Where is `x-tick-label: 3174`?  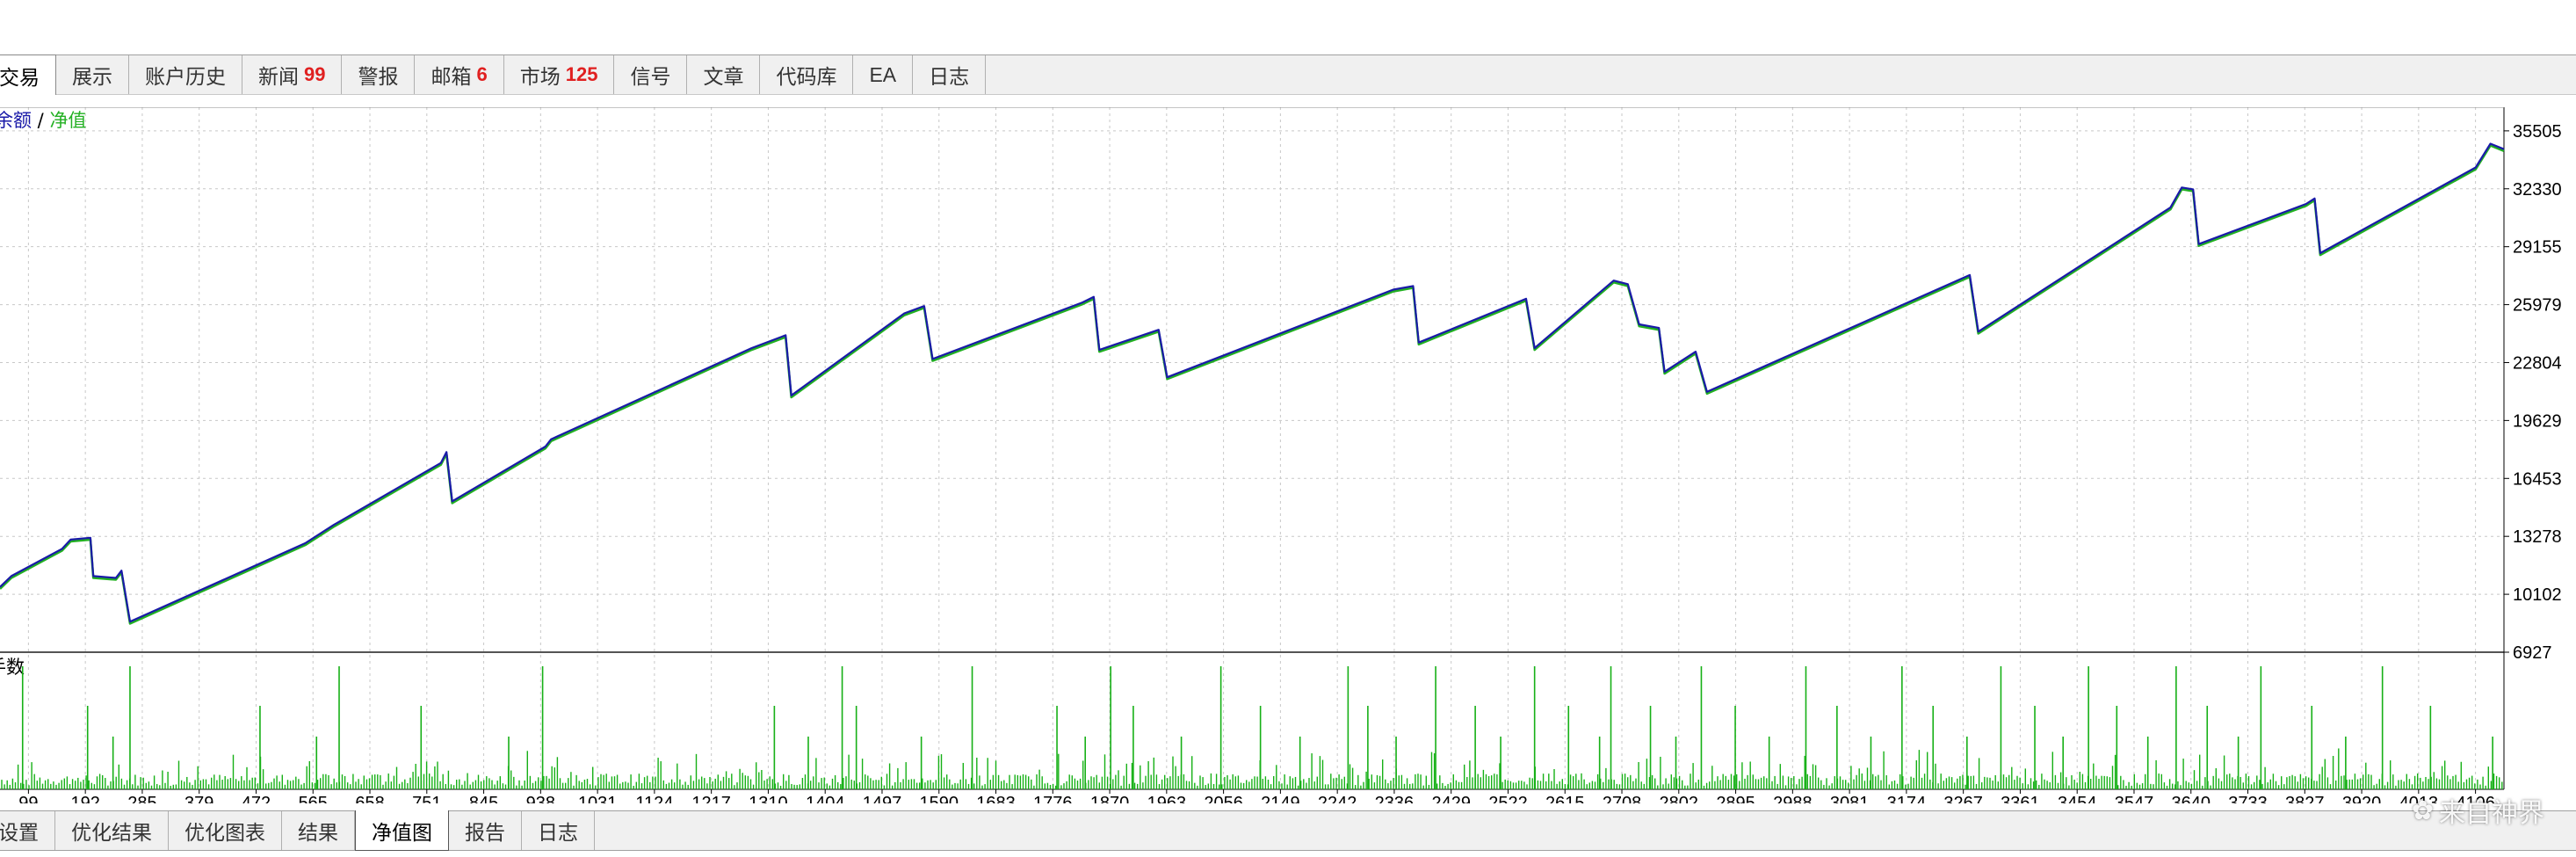
x-tick-label: 3174 is located at coordinates (1907, 798).